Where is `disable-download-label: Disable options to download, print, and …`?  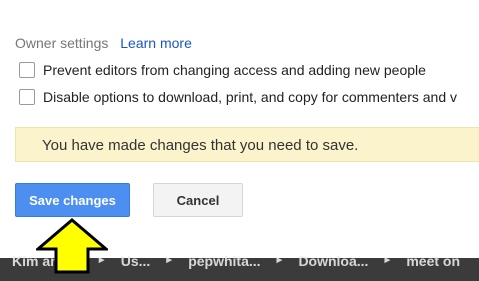 disable-download-label: Disable options to download, print, and … is located at coordinates (250, 97).